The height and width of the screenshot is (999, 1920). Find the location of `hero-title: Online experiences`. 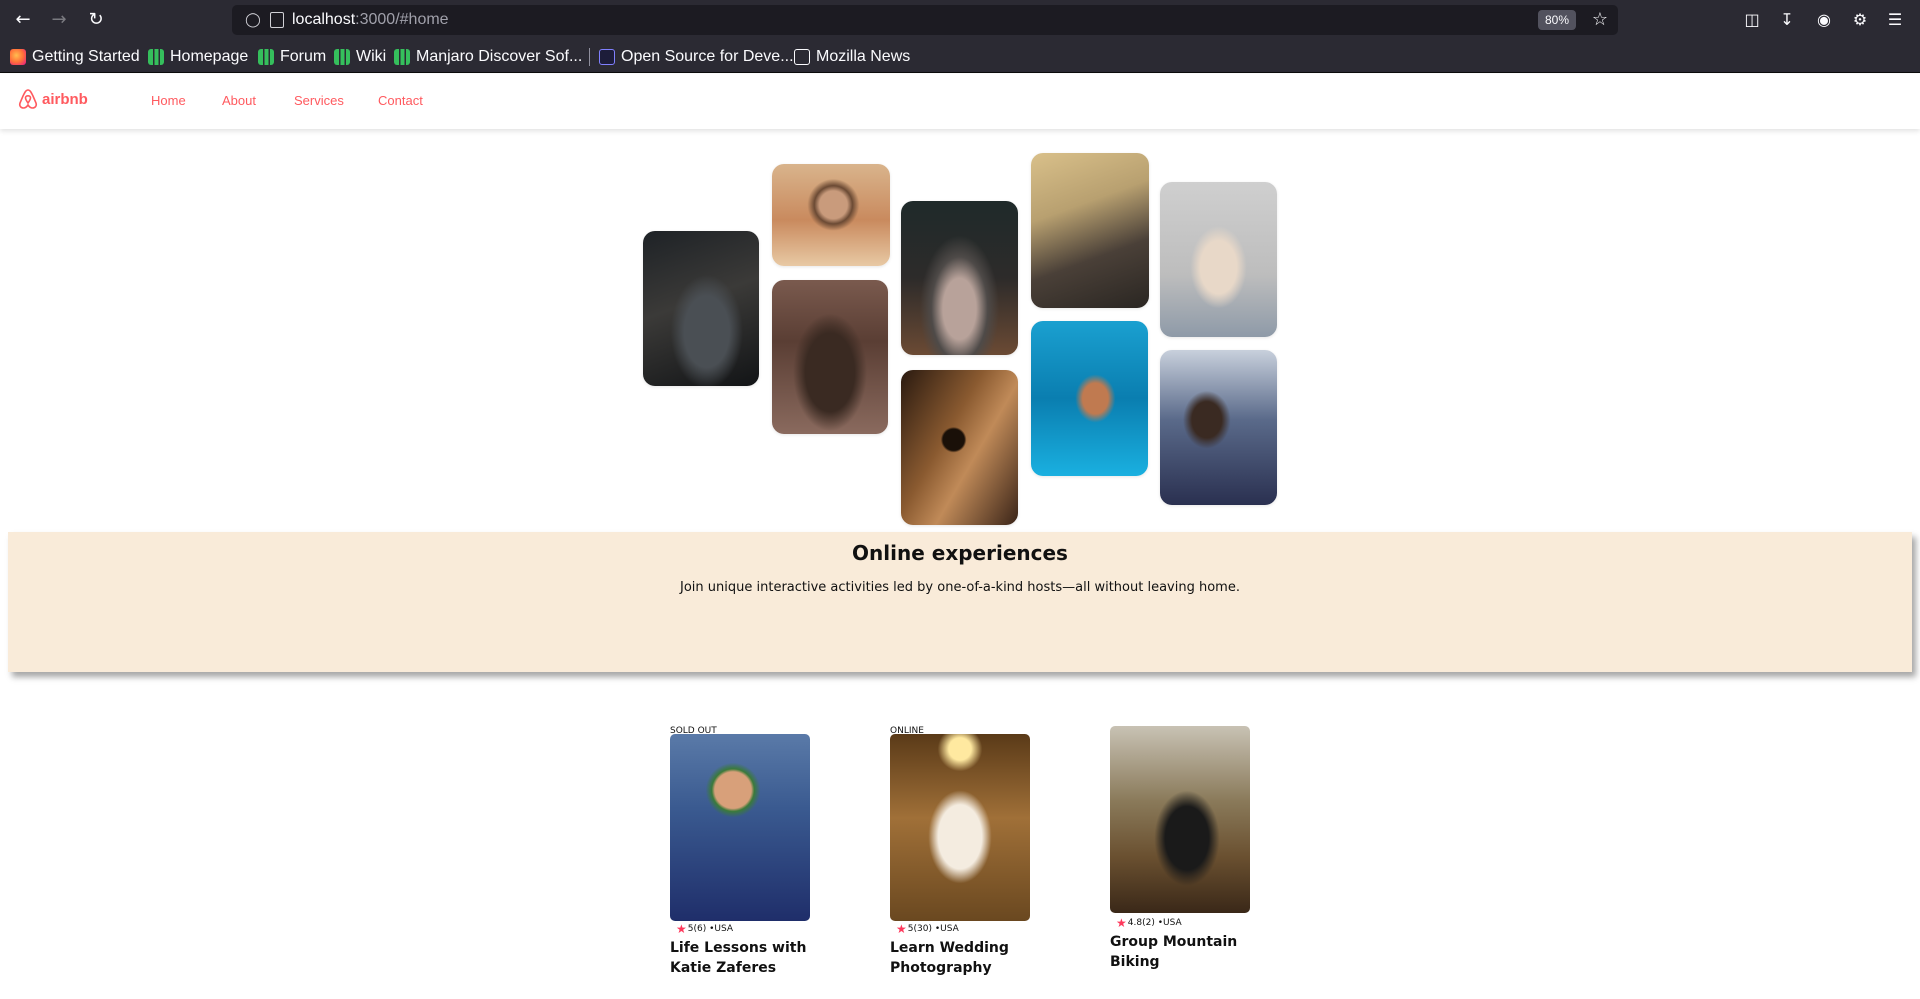

hero-title: Online experiences is located at coordinates (960, 553).